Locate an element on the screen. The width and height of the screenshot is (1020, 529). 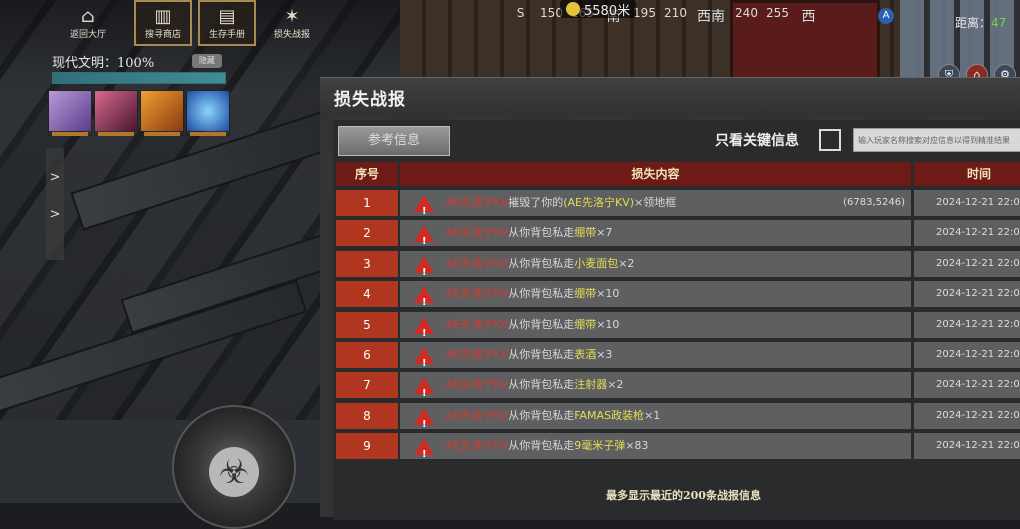
row-number: 9 is located at coordinates (367, 446).